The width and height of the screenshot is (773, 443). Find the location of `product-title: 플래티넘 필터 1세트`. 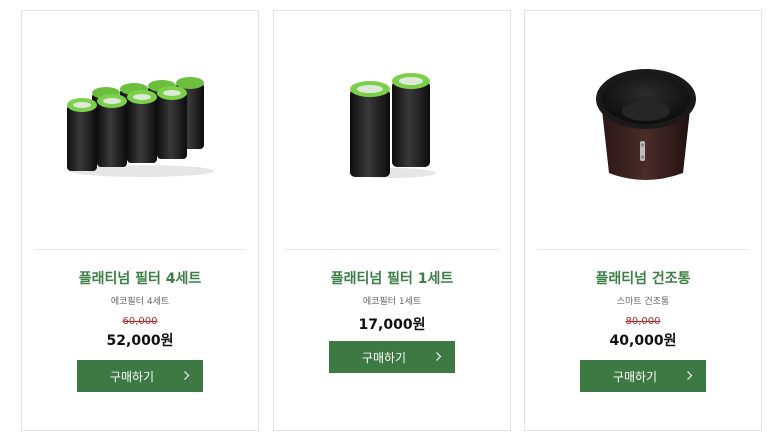

product-title: 플래티넘 필터 1세트 is located at coordinates (392, 279).